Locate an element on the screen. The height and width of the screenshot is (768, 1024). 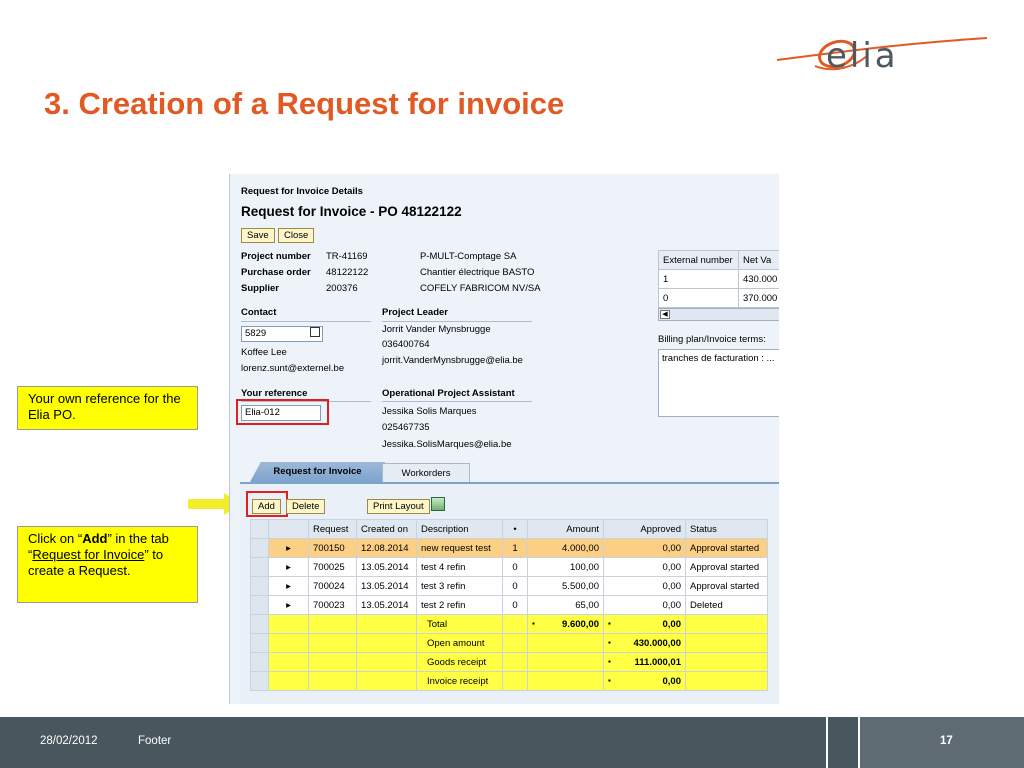
save-button: Save is located at coordinates (258, 235).